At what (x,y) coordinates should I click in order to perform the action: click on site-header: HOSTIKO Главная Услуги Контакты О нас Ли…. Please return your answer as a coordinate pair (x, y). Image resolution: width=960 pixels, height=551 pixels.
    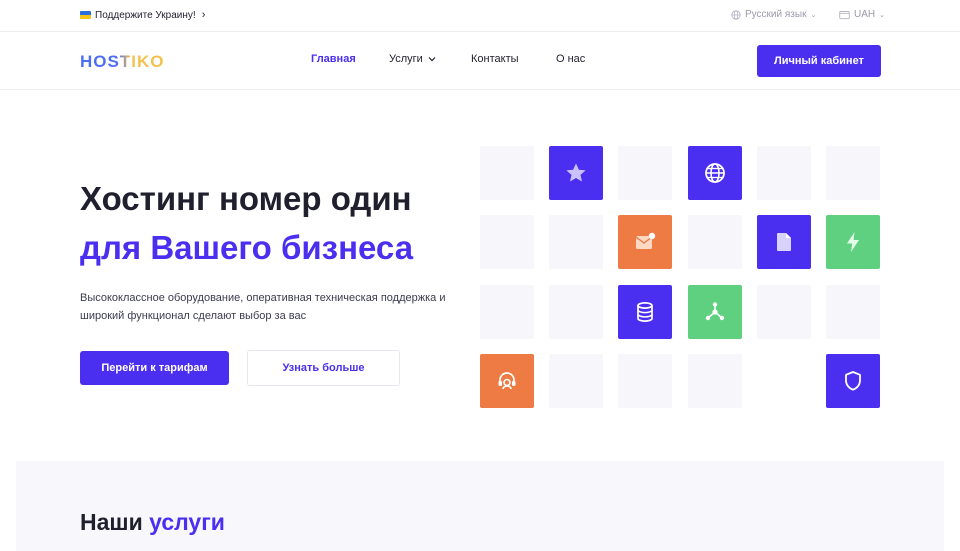
    Looking at the image, I should click on (480, 61).